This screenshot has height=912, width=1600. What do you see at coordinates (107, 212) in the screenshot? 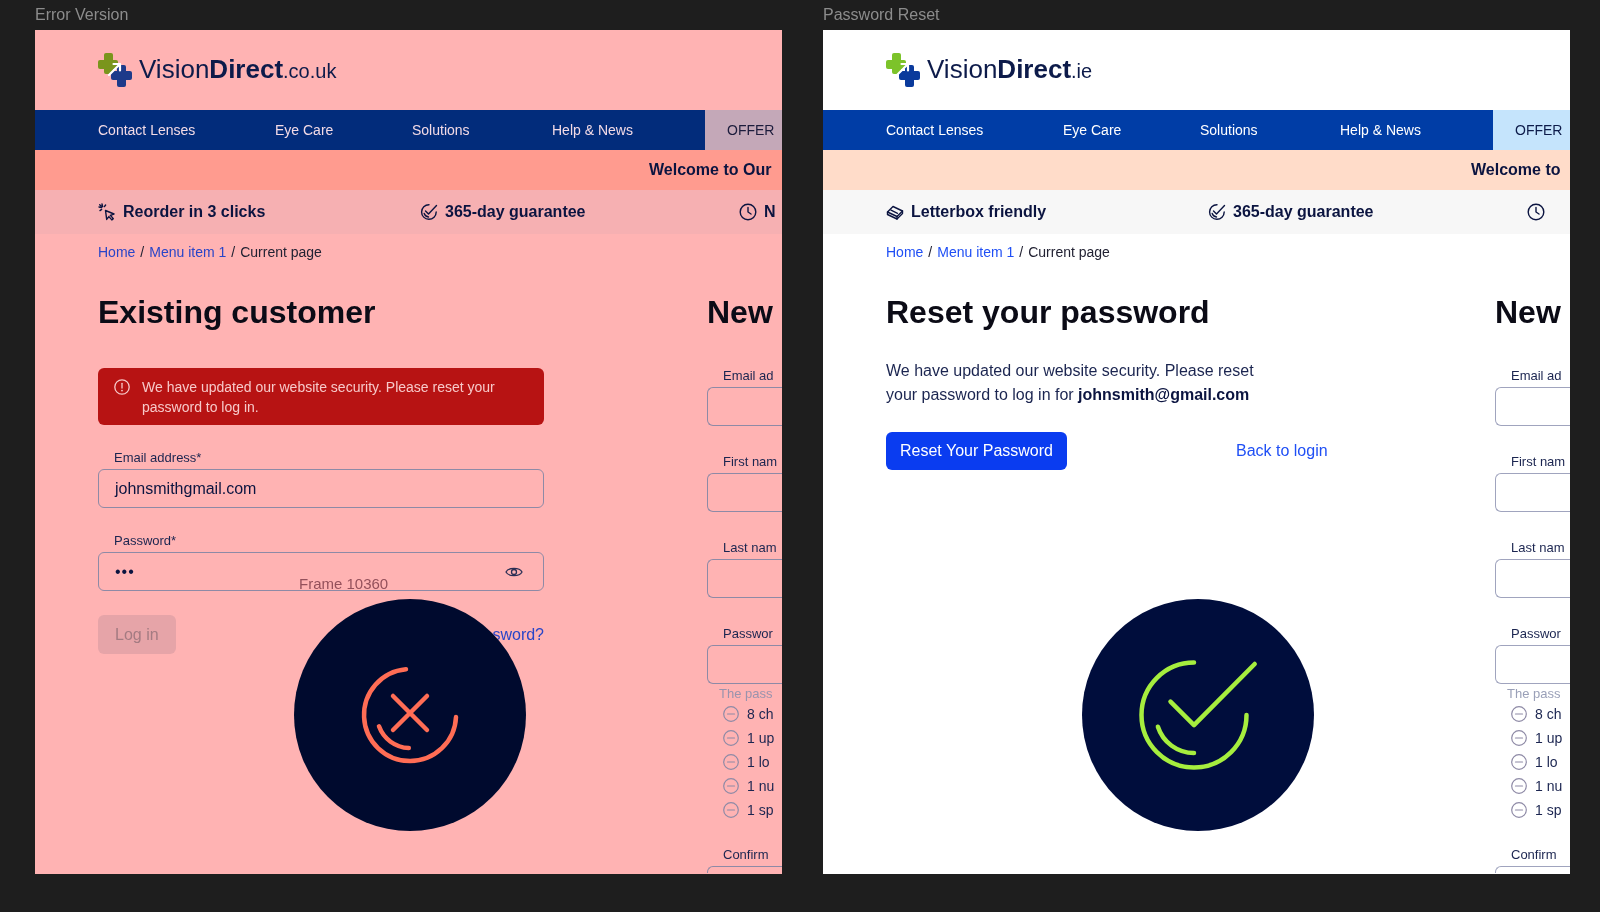
I see `cursor-click-icon` at bounding box center [107, 212].